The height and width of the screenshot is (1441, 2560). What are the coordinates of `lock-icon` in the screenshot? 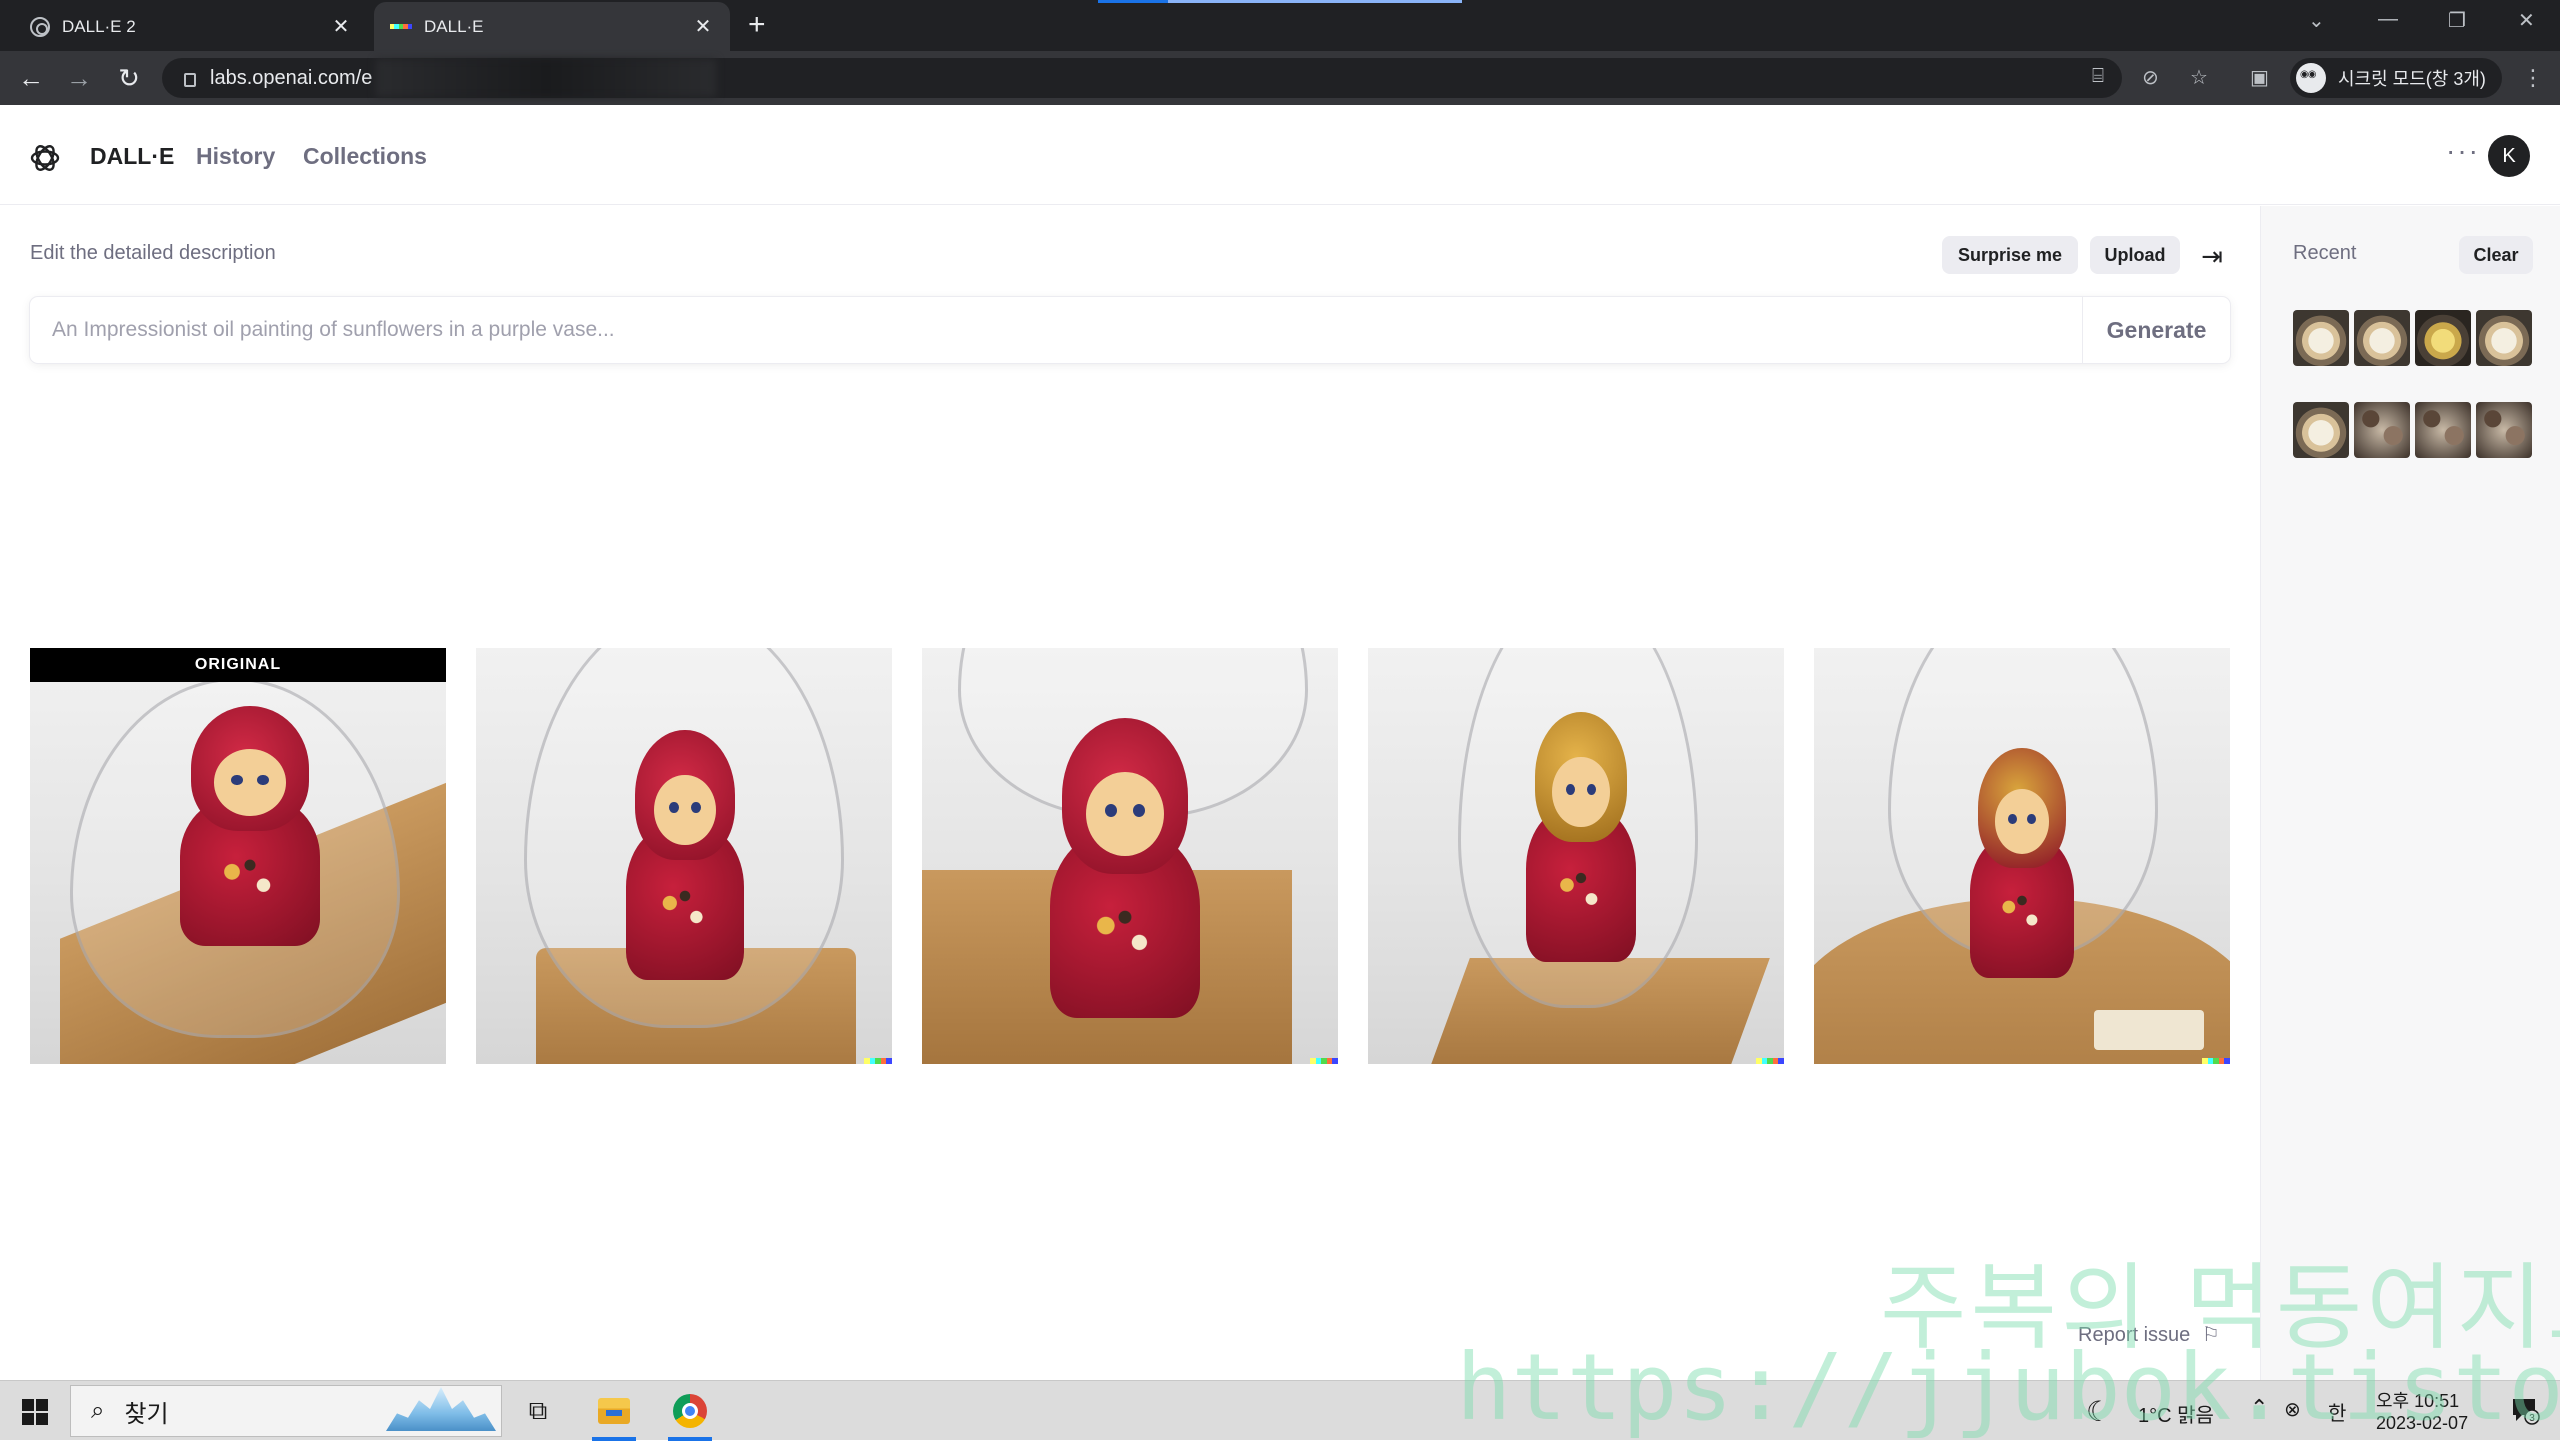 It's located at (190, 80).